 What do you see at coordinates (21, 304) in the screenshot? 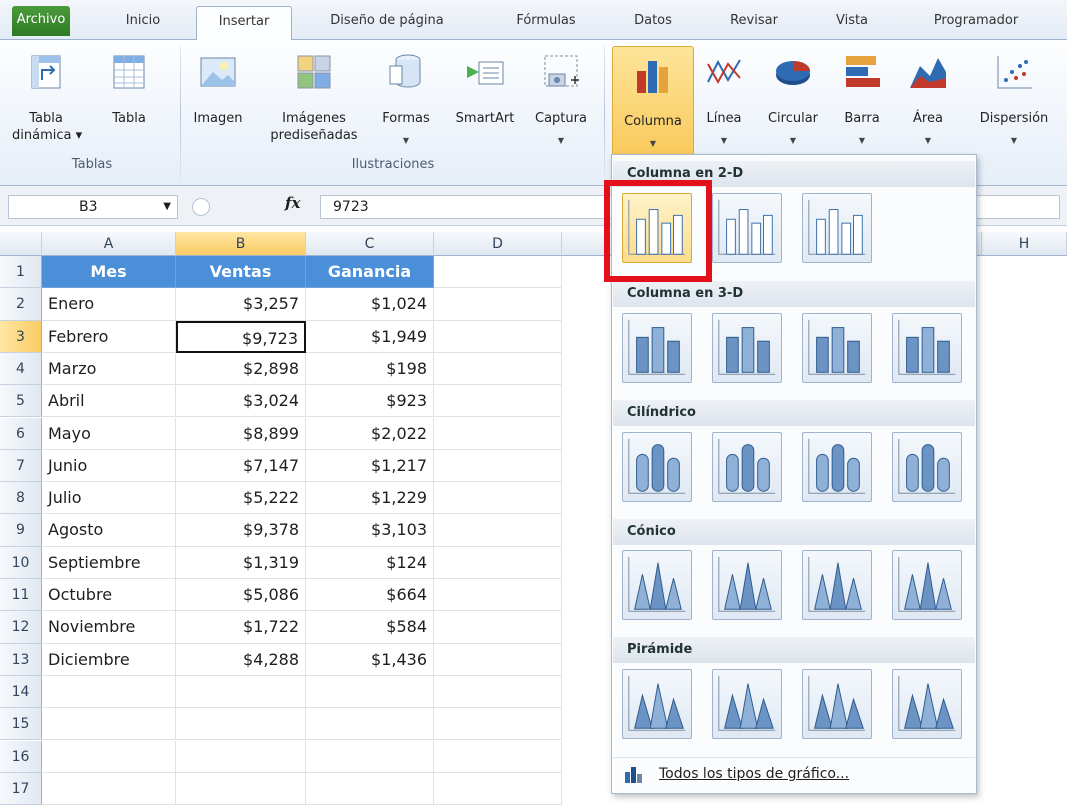
I see `row-header: 2` at bounding box center [21, 304].